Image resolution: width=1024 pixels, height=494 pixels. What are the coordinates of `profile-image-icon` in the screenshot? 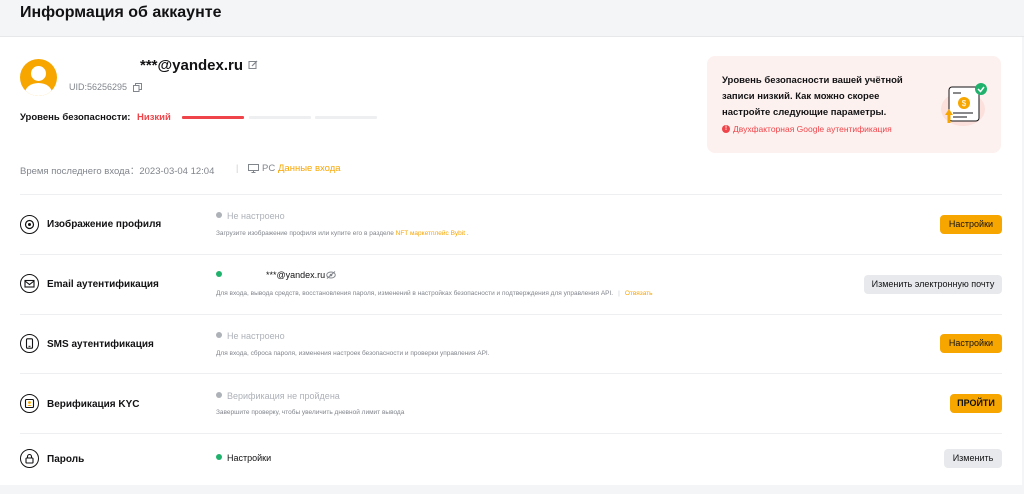 It's located at (29, 224).